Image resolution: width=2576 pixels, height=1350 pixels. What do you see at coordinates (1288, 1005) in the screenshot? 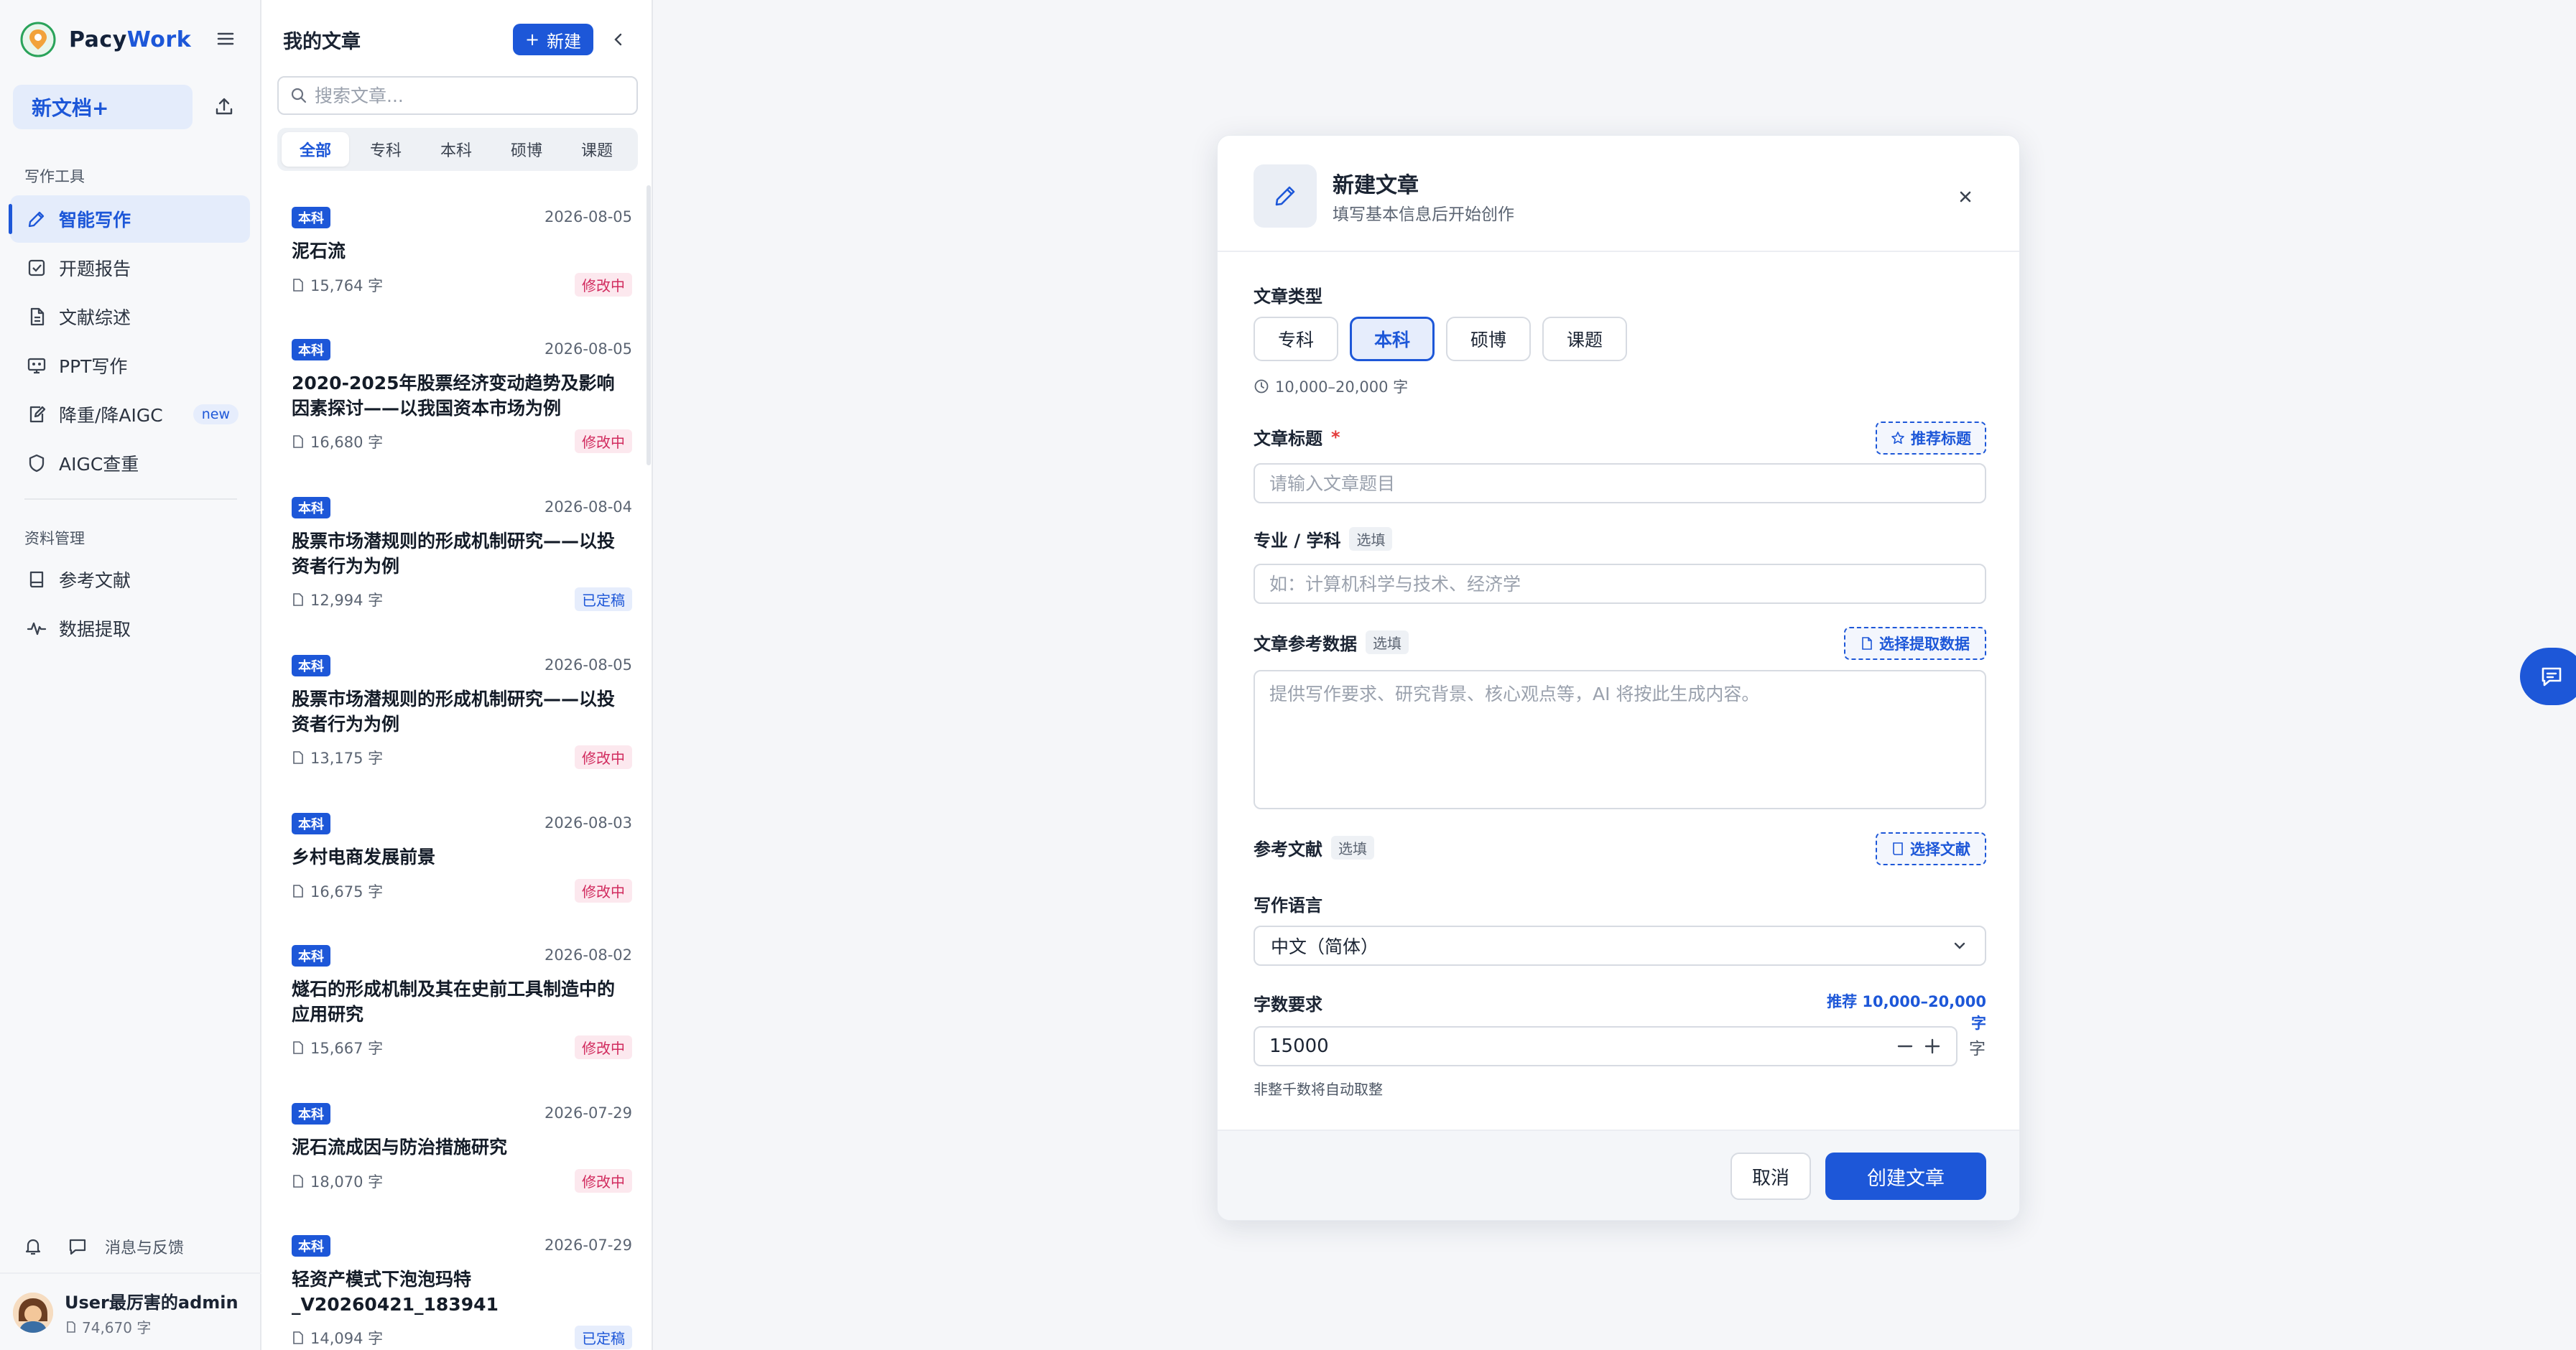
I see `word-count-label: 字数要求` at bounding box center [1288, 1005].